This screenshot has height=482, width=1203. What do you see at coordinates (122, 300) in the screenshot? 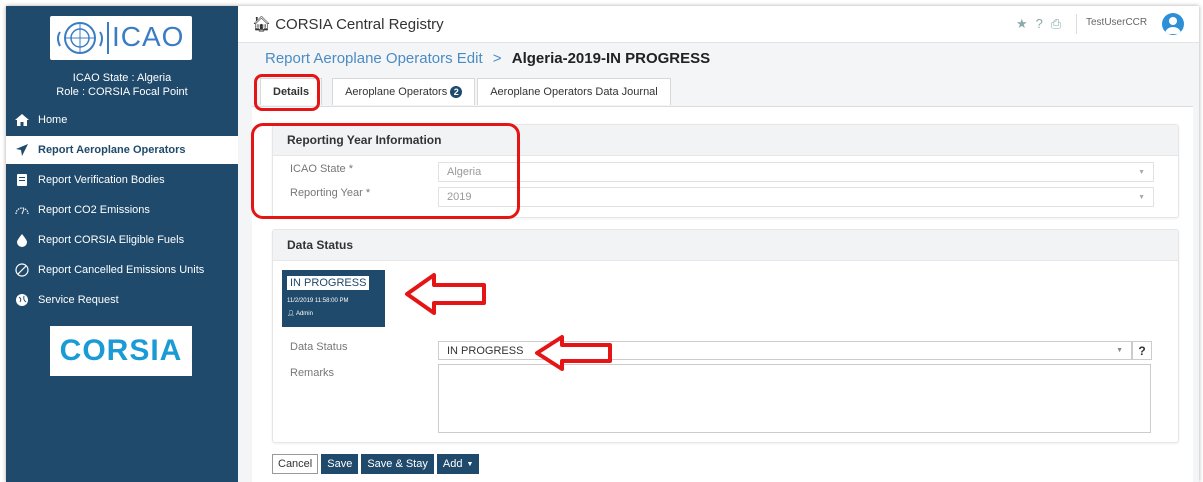
I see `sidebar-item-service-request: Service Request` at bounding box center [122, 300].